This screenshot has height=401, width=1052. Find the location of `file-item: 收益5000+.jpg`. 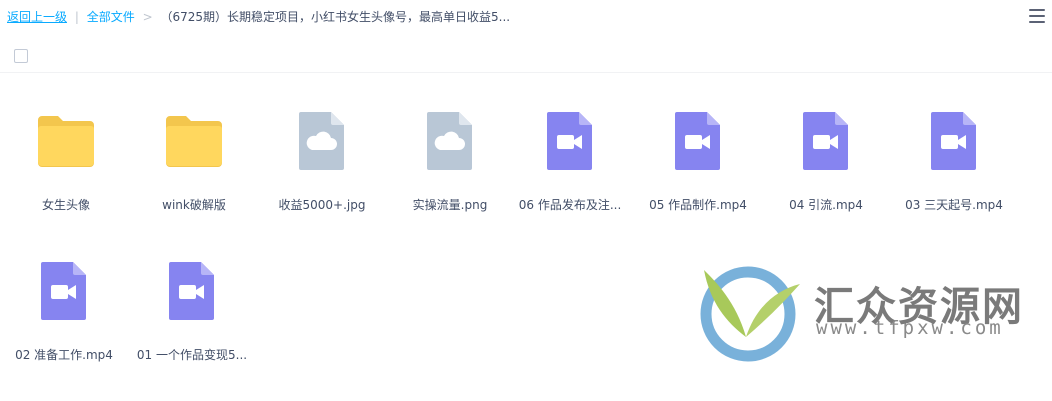

file-item: 收益5000+.jpg is located at coordinates (322, 147).